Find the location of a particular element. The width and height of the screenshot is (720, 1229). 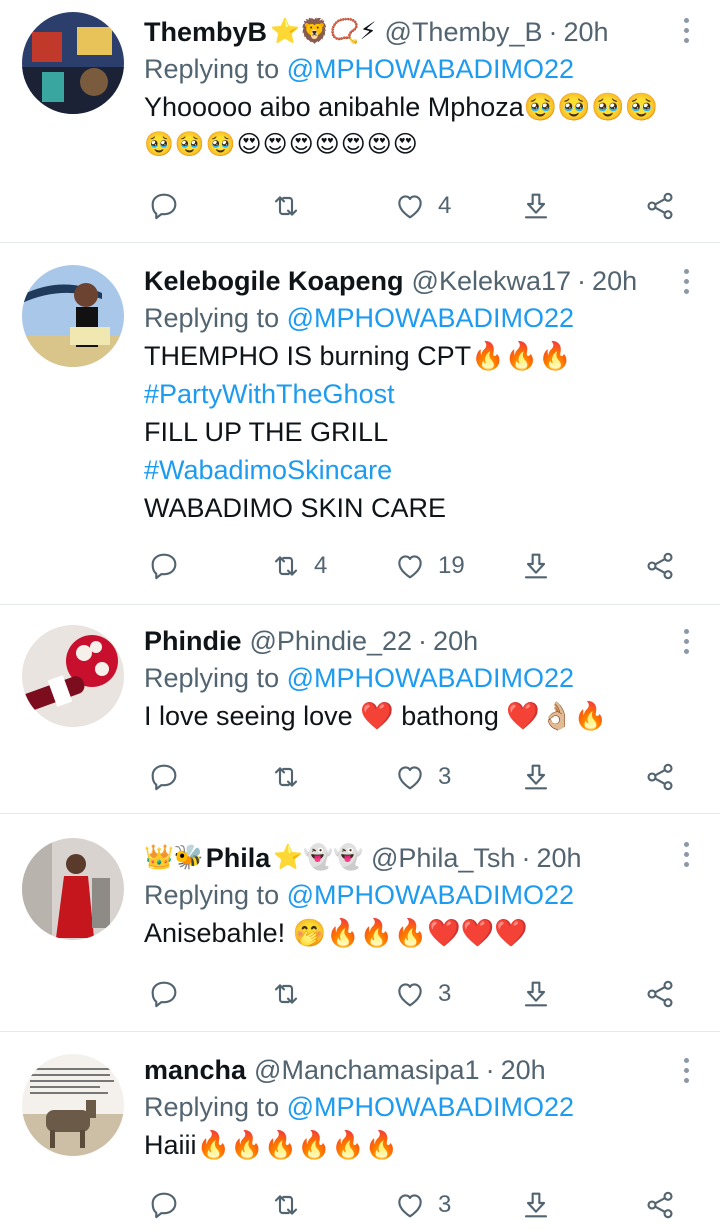

display-name: ThembyB is located at coordinates (205, 32).